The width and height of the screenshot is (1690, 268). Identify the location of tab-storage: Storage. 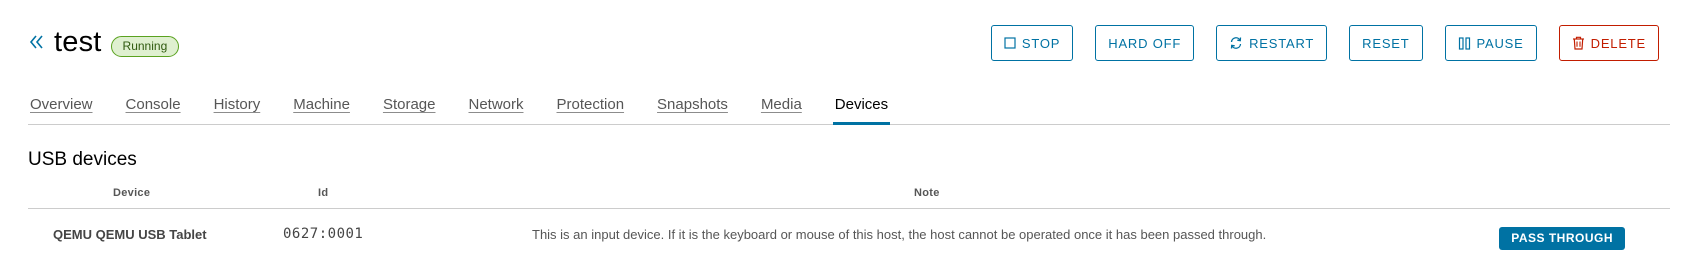
(409, 107).